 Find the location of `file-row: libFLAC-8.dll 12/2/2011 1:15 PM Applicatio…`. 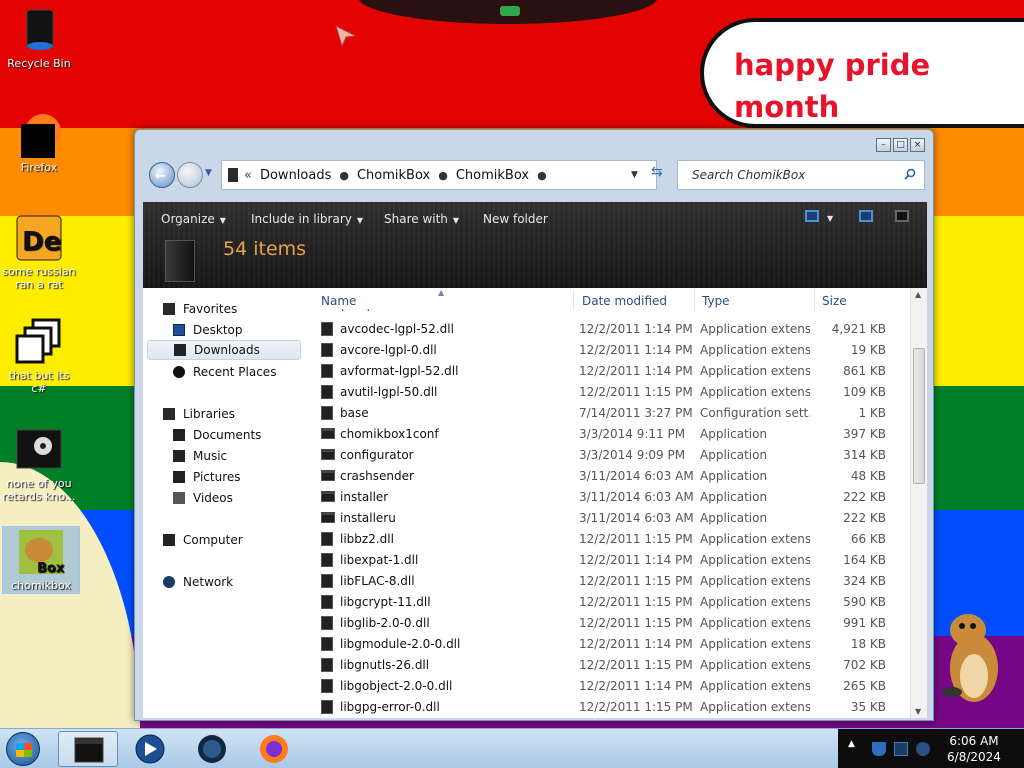

file-row: libFLAC-8.dll 12/2/2011 1:15 PM Applicatio… is located at coordinates (606, 580).